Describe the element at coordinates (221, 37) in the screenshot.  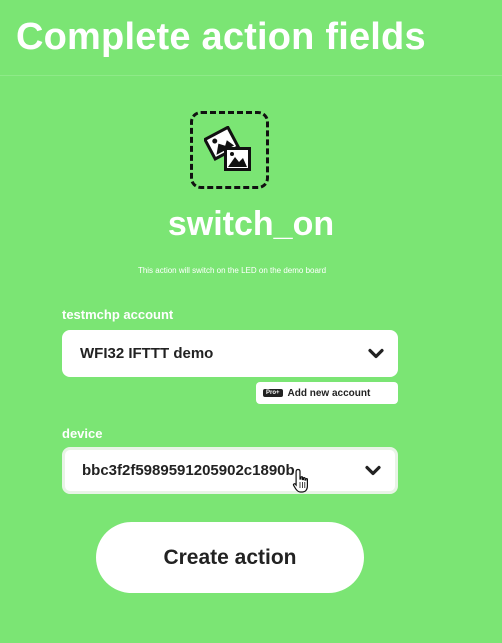
I see `page-title: Complete action fields` at that location.